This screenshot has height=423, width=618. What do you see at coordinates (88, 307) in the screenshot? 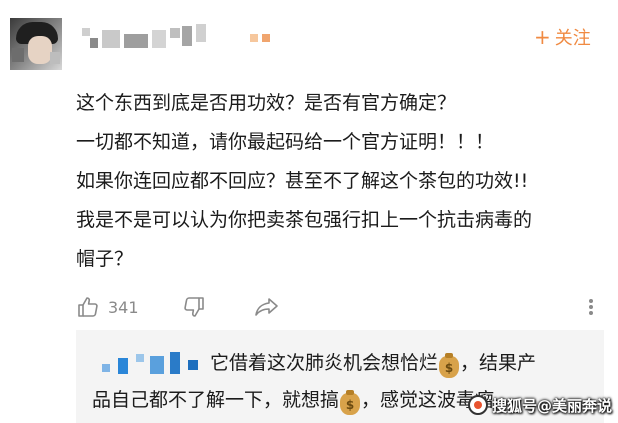
I see `thumbs-up-icon` at bounding box center [88, 307].